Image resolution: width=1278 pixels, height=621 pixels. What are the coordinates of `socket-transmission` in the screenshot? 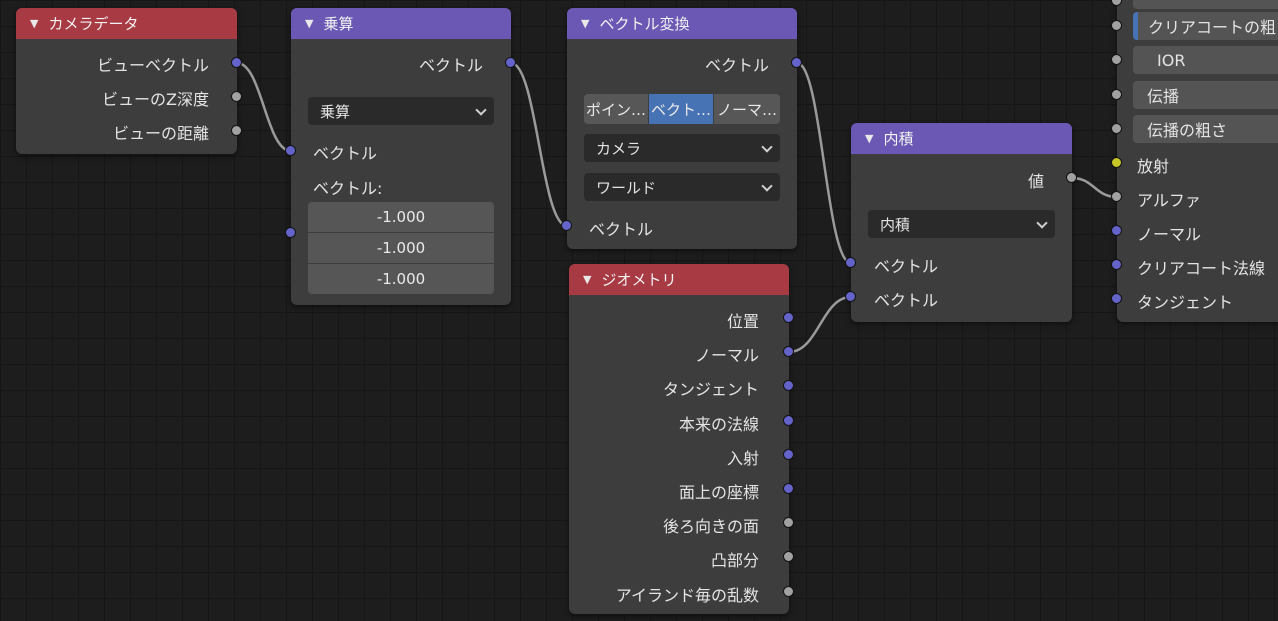 It's located at (1116, 94).